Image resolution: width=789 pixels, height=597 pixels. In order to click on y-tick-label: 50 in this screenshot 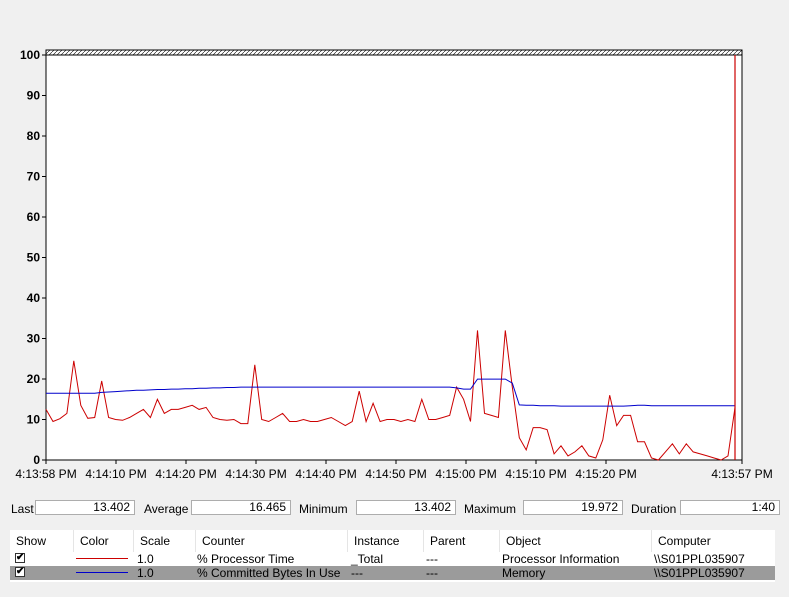, I will do `click(34, 258)`.